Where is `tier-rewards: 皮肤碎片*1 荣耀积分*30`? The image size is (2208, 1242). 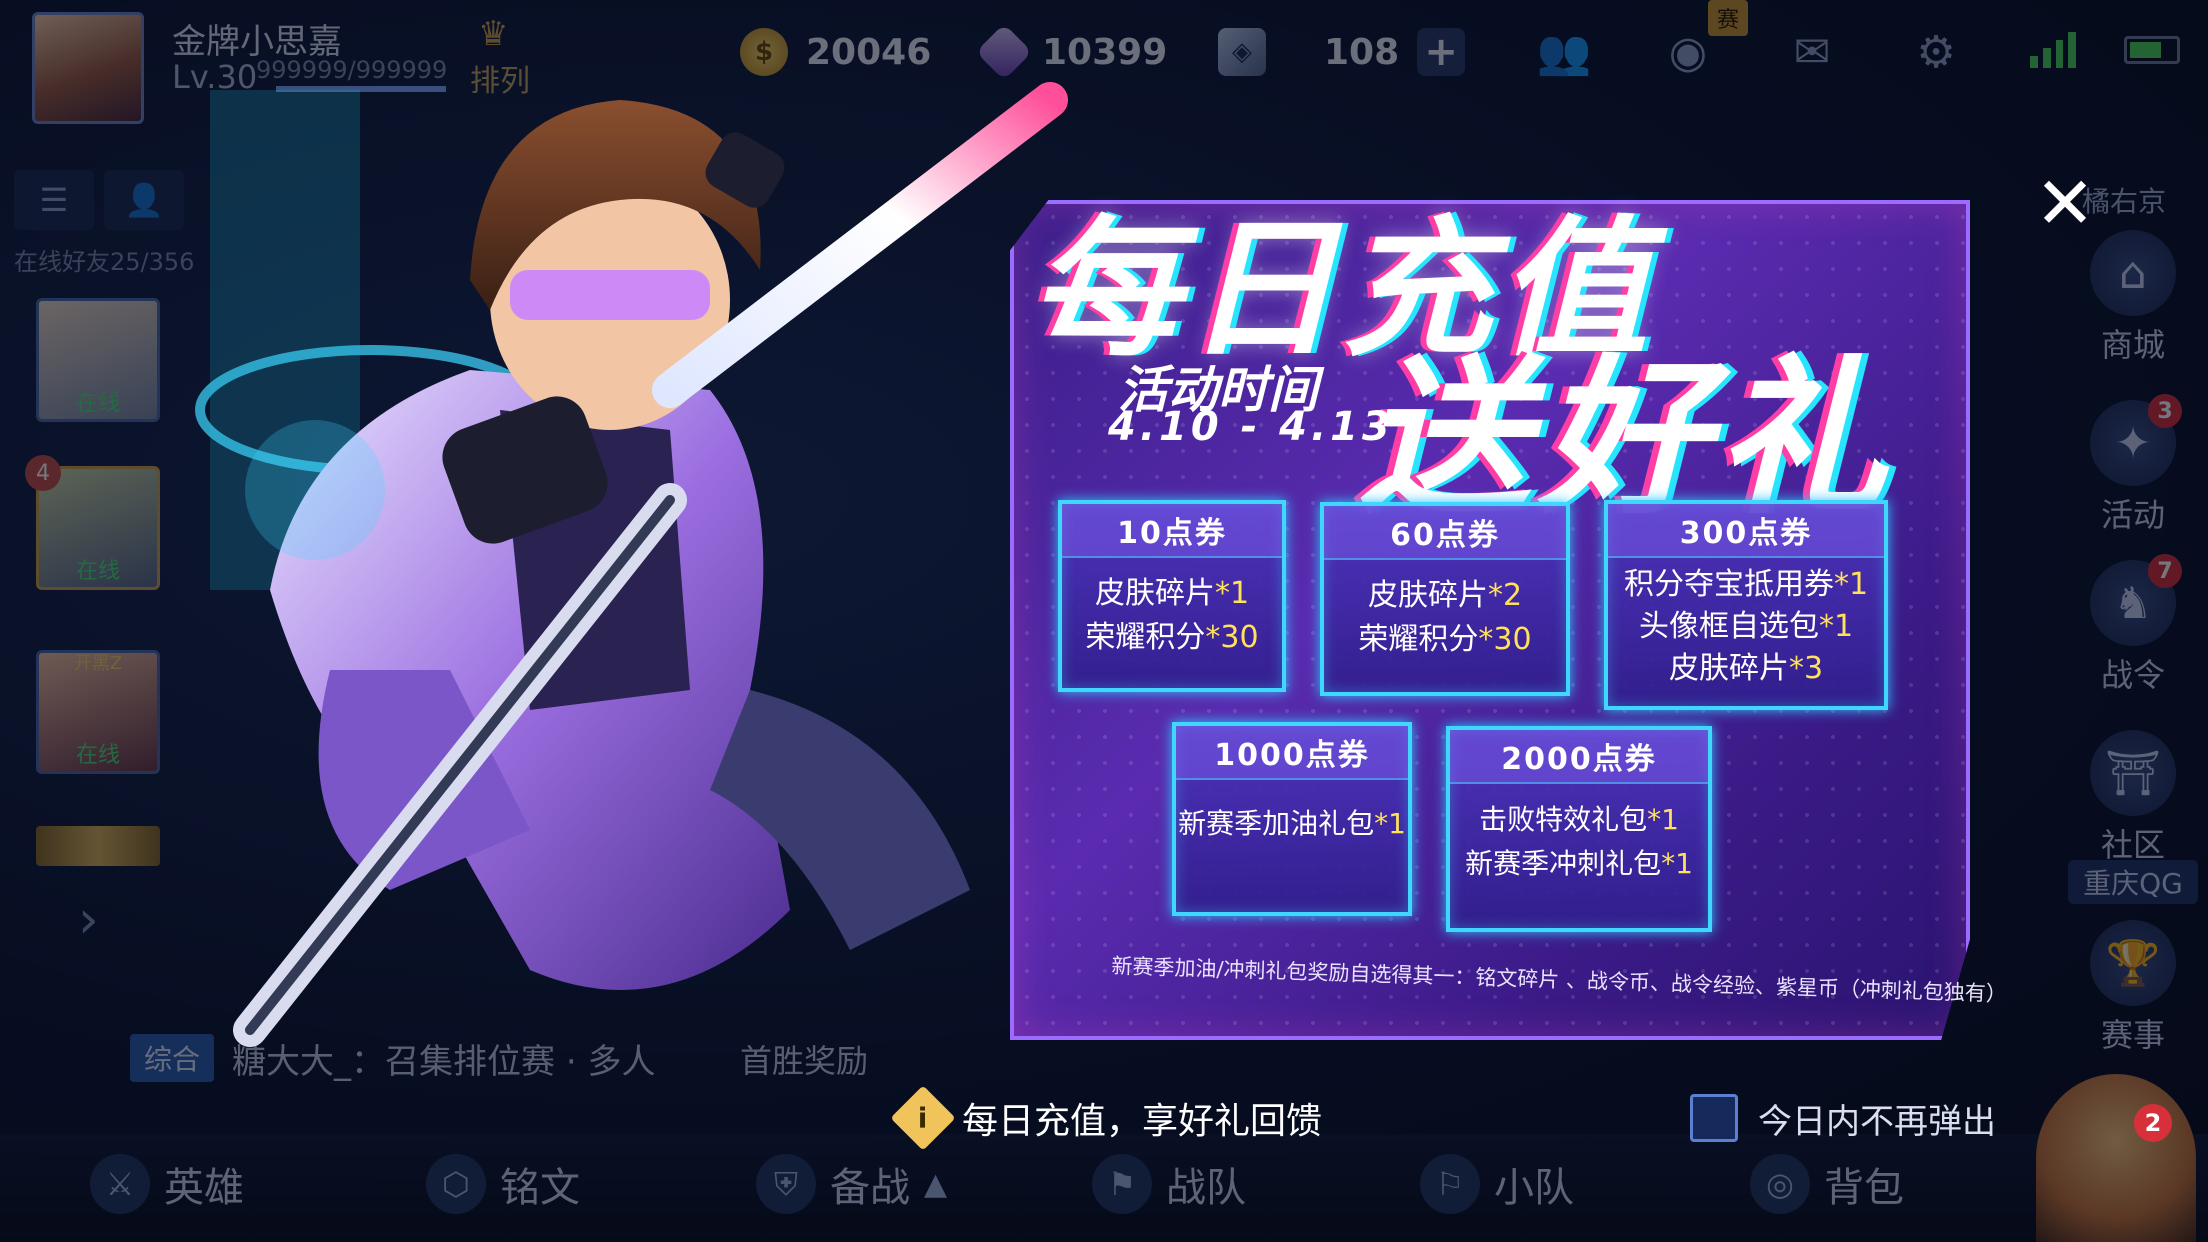
tier-rewards: 皮肤碎片*1 荣耀积分*30 is located at coordinates (1172, 609).